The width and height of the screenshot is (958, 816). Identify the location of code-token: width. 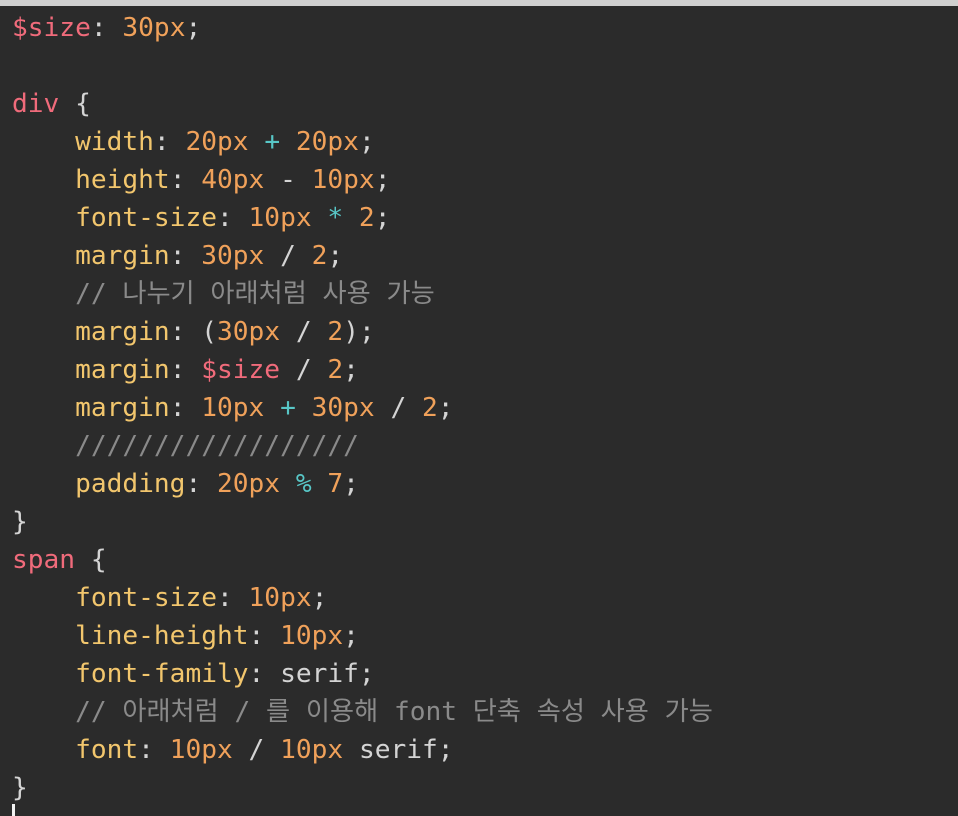
(114, 142).